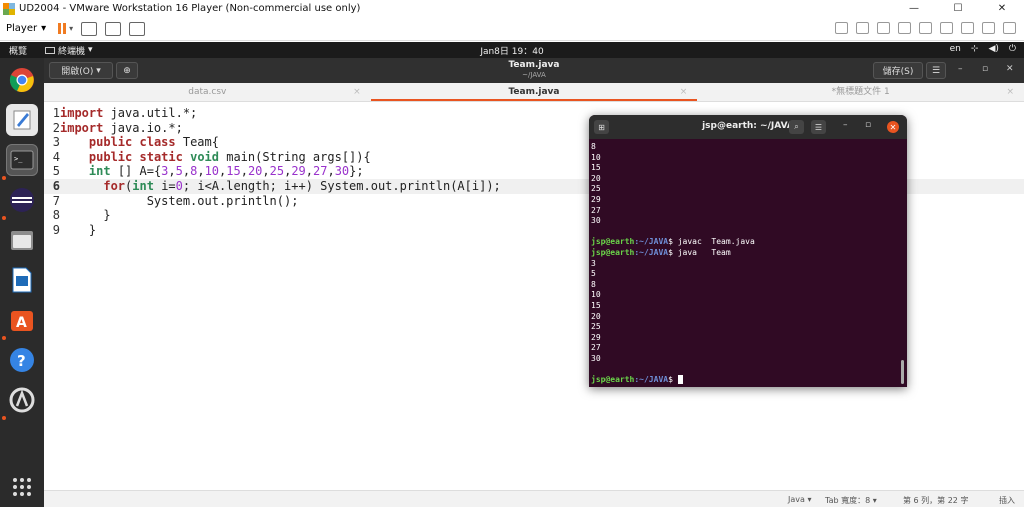 The height and width of the screenshot is (507, 1024). What do you see at coordinates (841, 28) in the screenshot?
I see `device-icon` at bounding box center [841, 28].